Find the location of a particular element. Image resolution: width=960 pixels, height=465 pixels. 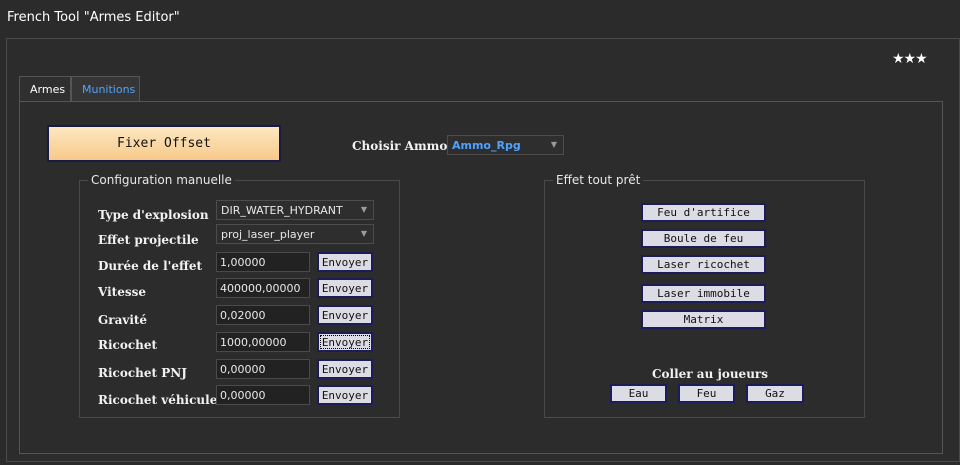

ricochet-label: Ricochet is located at coordinates (128, 345).